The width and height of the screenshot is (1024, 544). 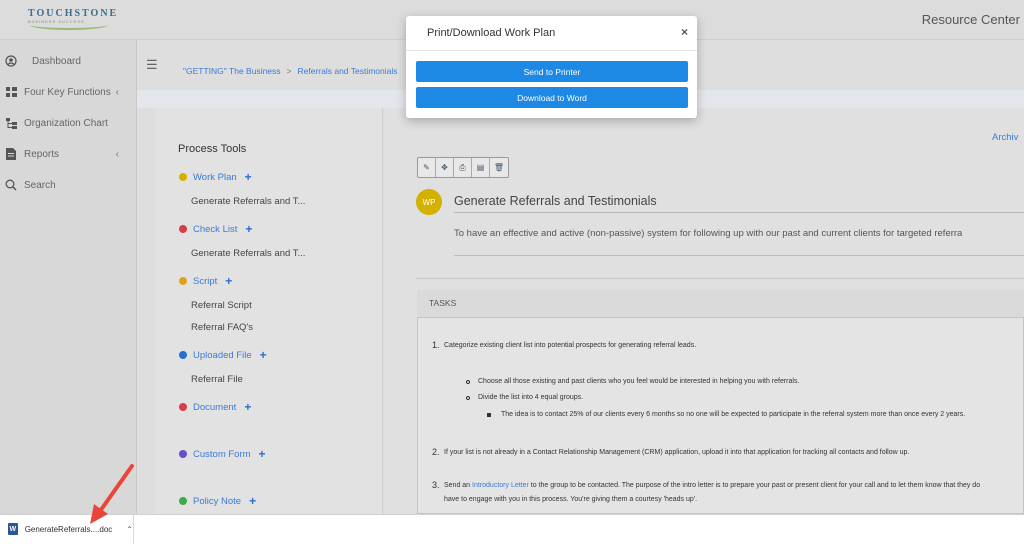 What do you see at coordinates (500, 485) in the screenshot?
I see `introductory-letter-link: Introductory Letter` at bounding box center [500, 485].